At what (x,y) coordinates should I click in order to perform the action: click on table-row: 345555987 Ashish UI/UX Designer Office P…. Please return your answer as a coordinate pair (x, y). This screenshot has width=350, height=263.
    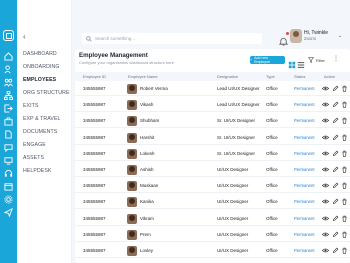
    Looking at the image, I should click on (212, 169).